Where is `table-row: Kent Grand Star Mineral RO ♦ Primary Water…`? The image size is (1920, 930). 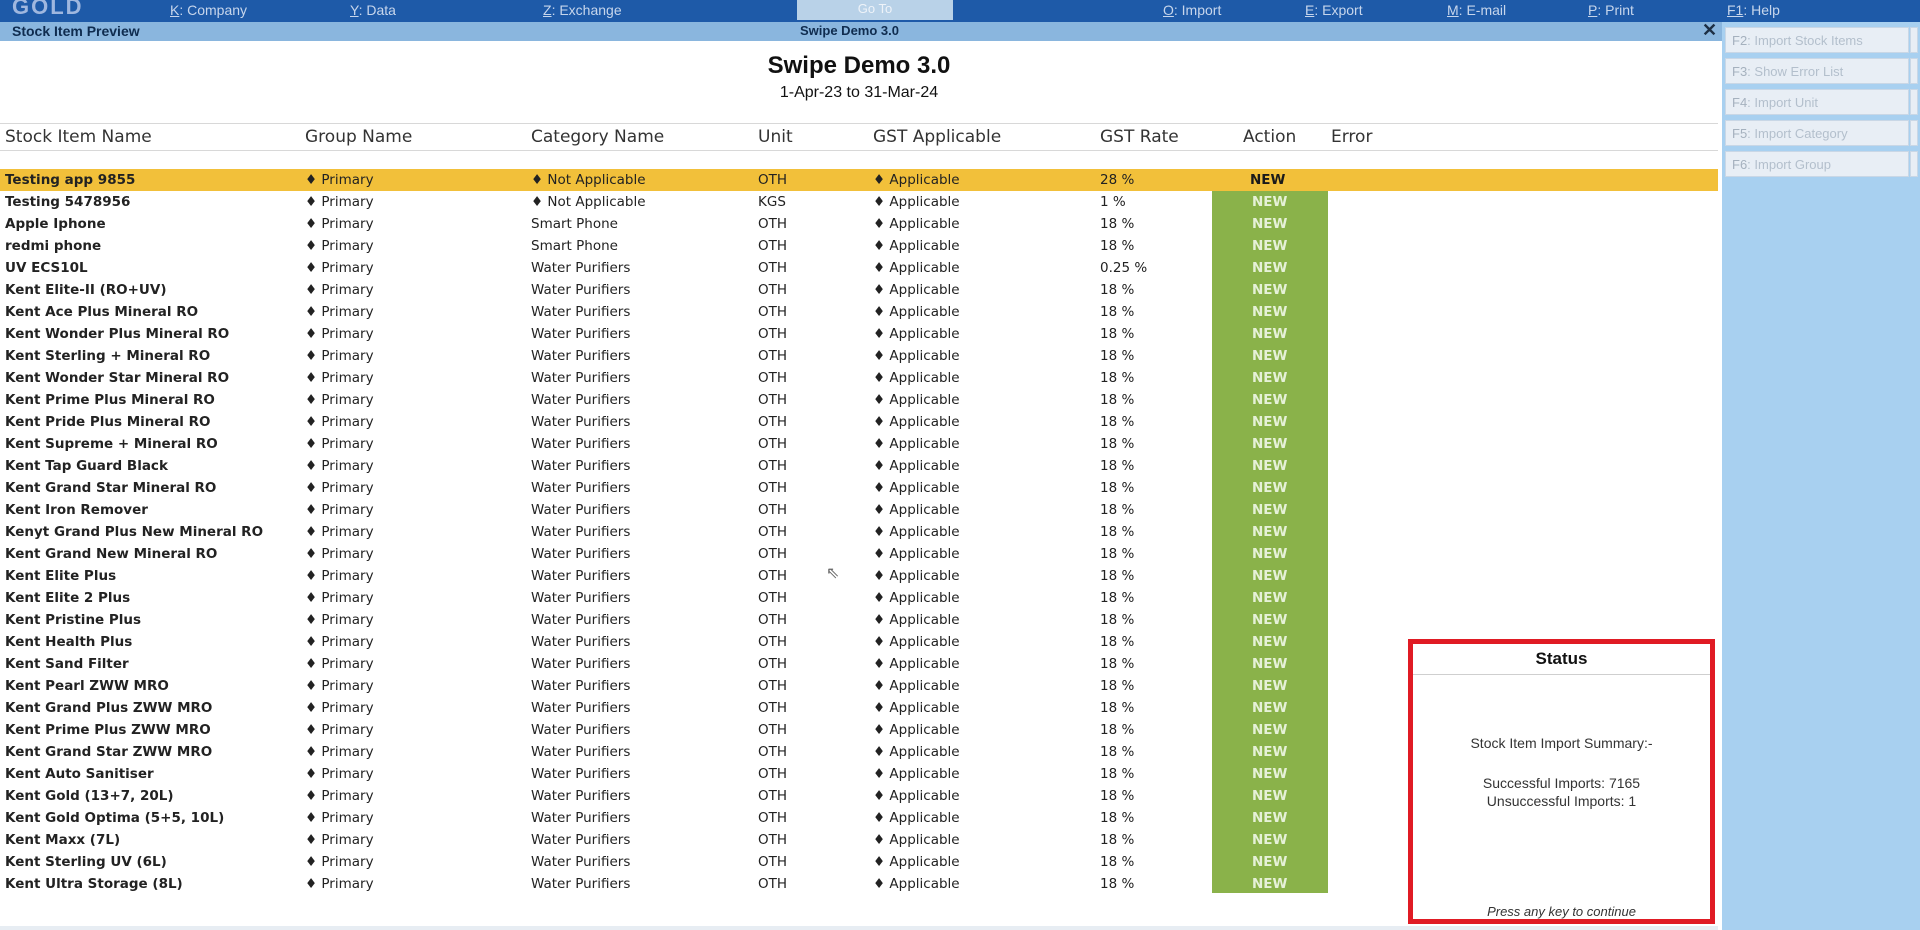
table-row: Kent Grand Star Mineral RO ♦ Primary Water… is located at coordinates (859, 488).